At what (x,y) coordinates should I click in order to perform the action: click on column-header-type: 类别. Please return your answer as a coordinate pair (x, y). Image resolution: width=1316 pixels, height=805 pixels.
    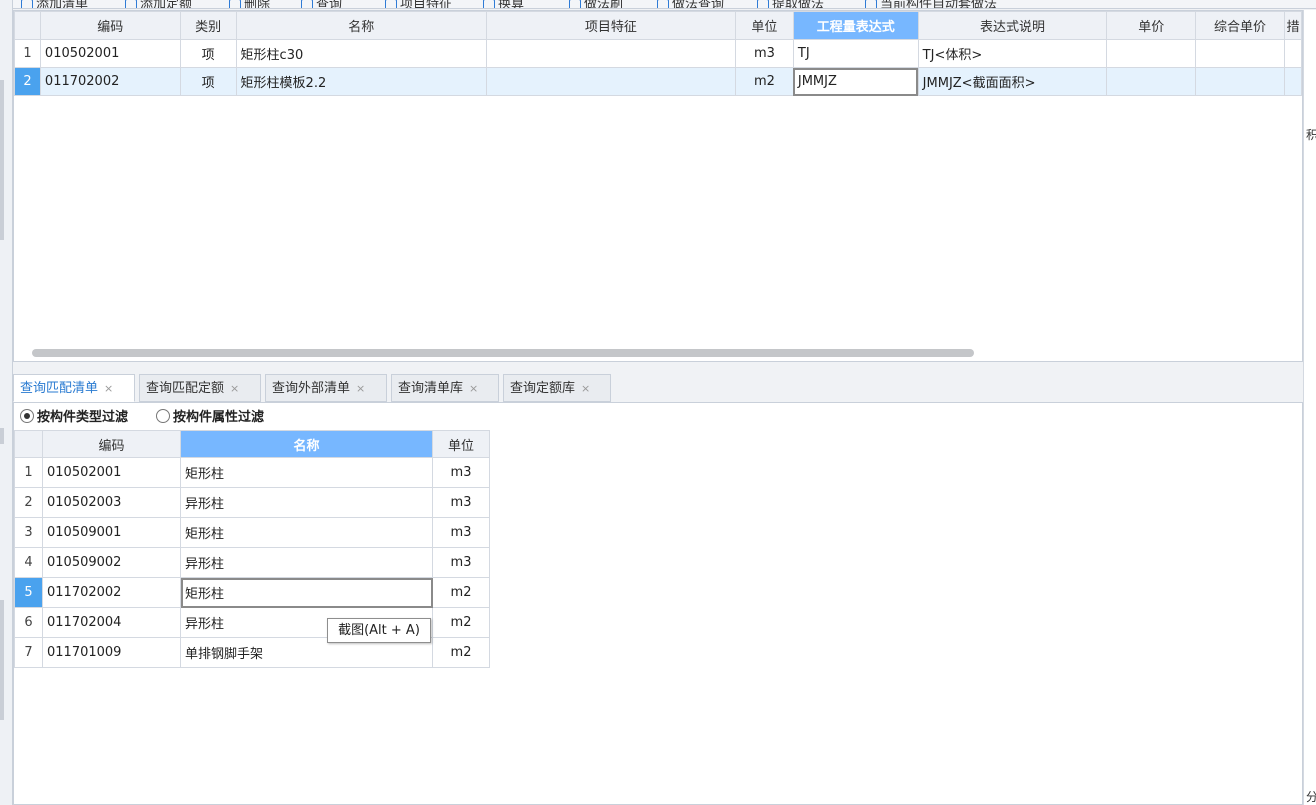
    Looking at the image, I should click on (208, 25).